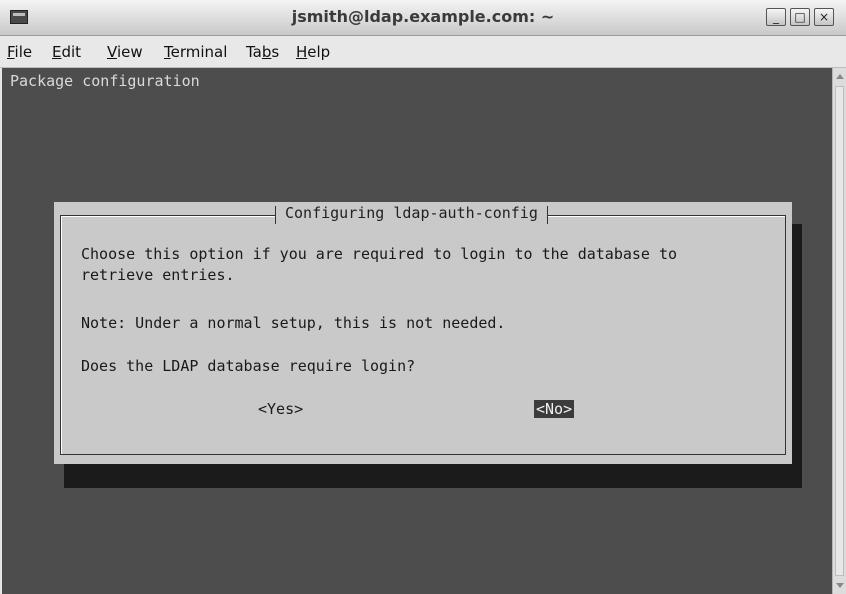 The height and width of the screenshot is (594, 846). What do you see at coordinates (824, 17) in the screenshot?
I see `close-button: ×` at bounding box center [824, 17].